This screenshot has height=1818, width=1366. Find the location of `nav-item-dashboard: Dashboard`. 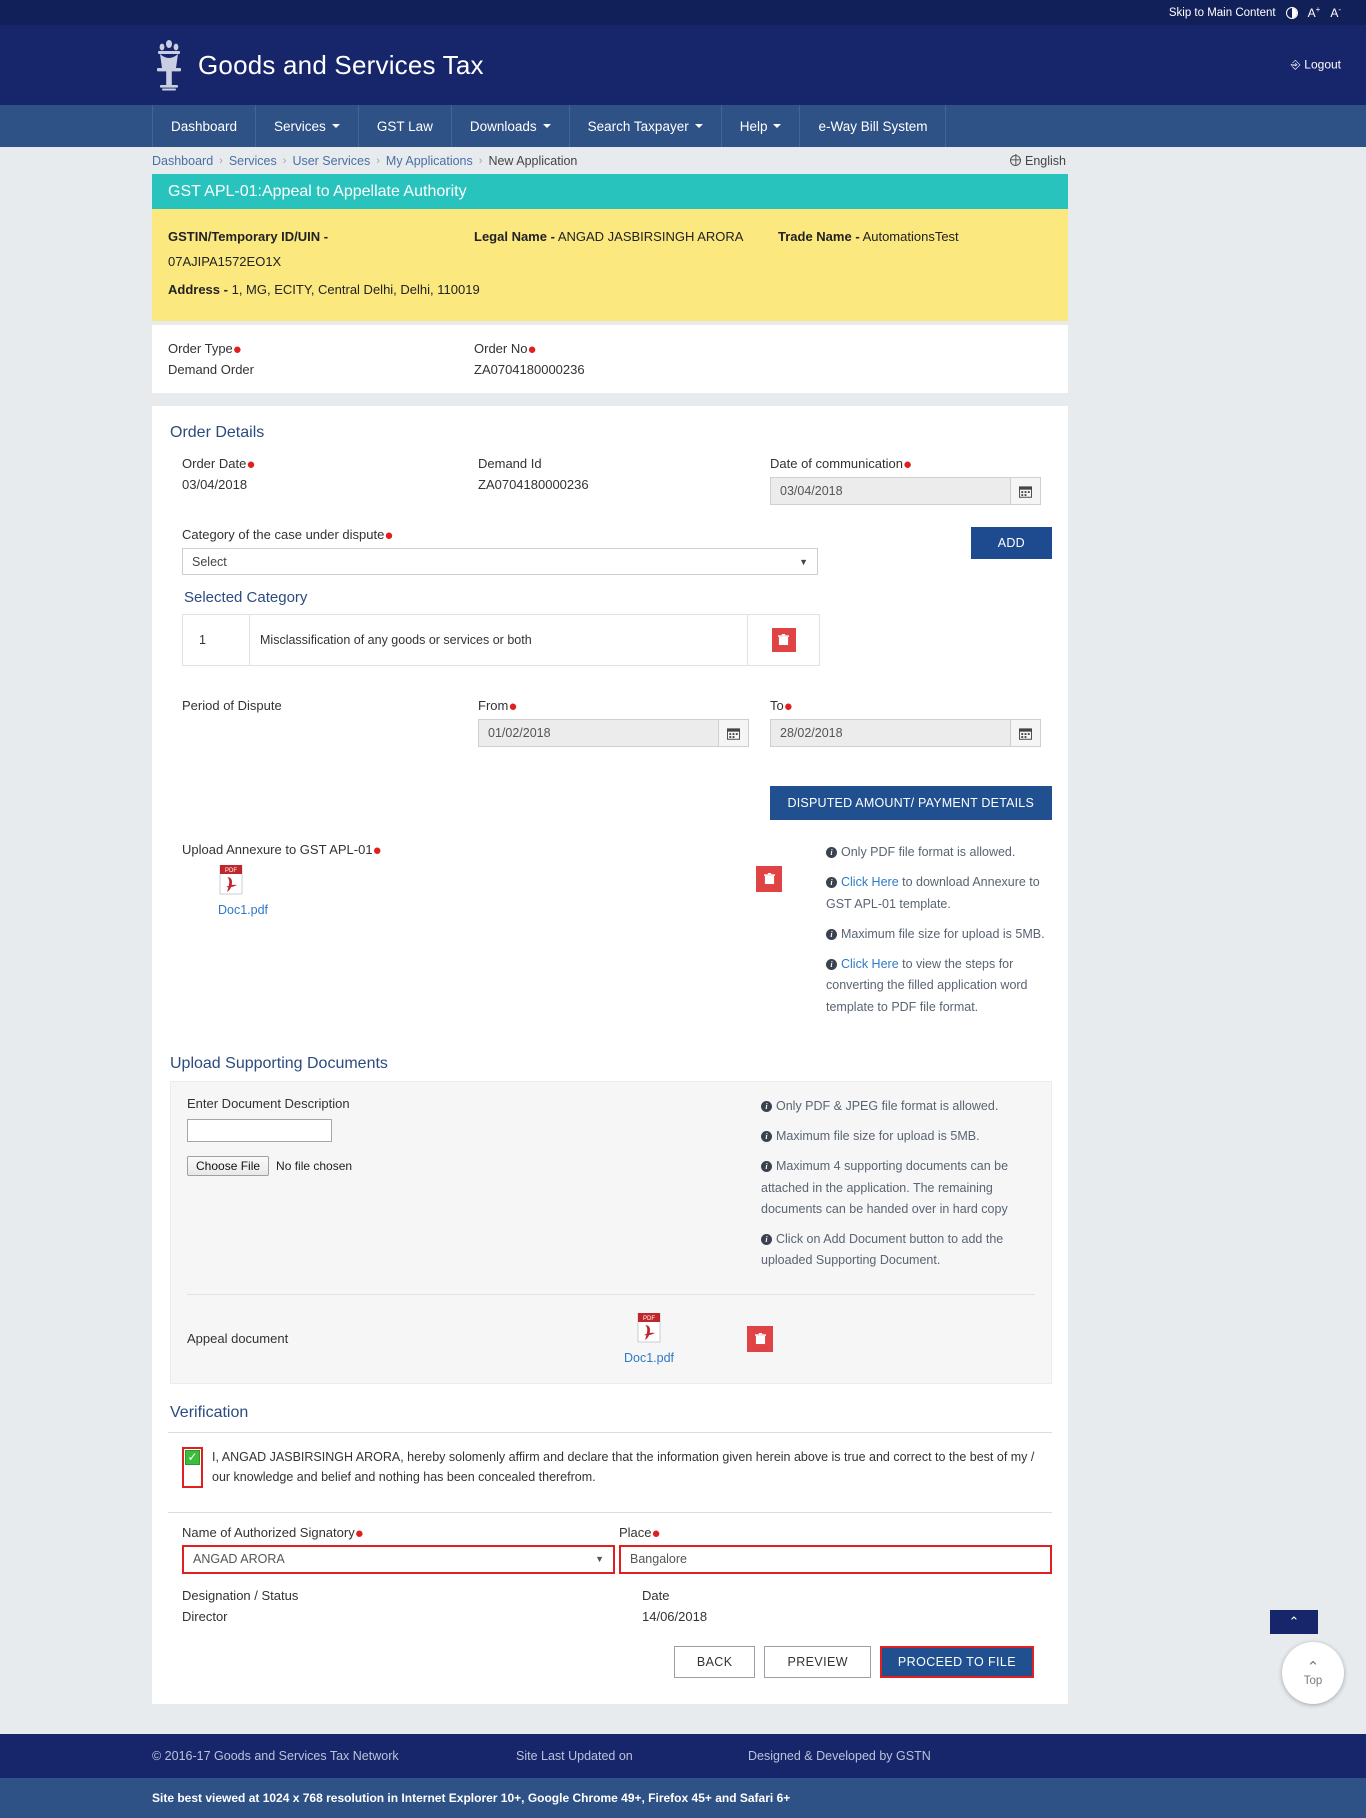

nav-item-dashboard: Dashboard is located at coordinates (204, 126).